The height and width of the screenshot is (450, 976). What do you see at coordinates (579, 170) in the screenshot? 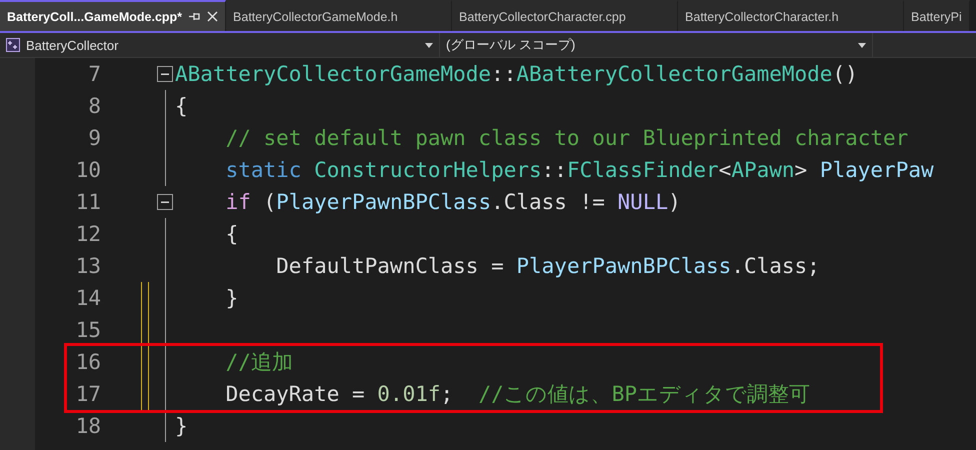
I see `code-line: static ConstructorHelpers::FClassFinder<APawn> PlayerPaw` at bounding box center [579, 170].